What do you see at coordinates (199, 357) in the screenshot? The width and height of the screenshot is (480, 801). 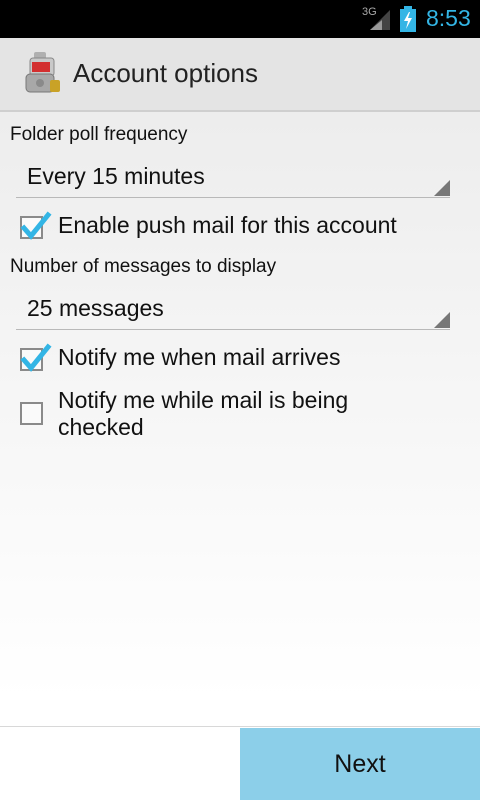 I see `notify-arrive-label: Notify me when mail arrives` at bounding box center [199, 357].